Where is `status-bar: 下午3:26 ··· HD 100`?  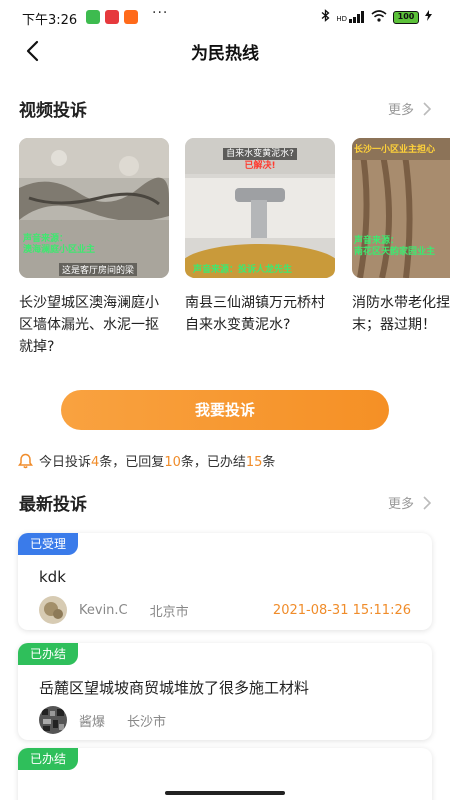 status-bar: 下午3:26 ··· HD 100 is located at coordinates (225, 17).